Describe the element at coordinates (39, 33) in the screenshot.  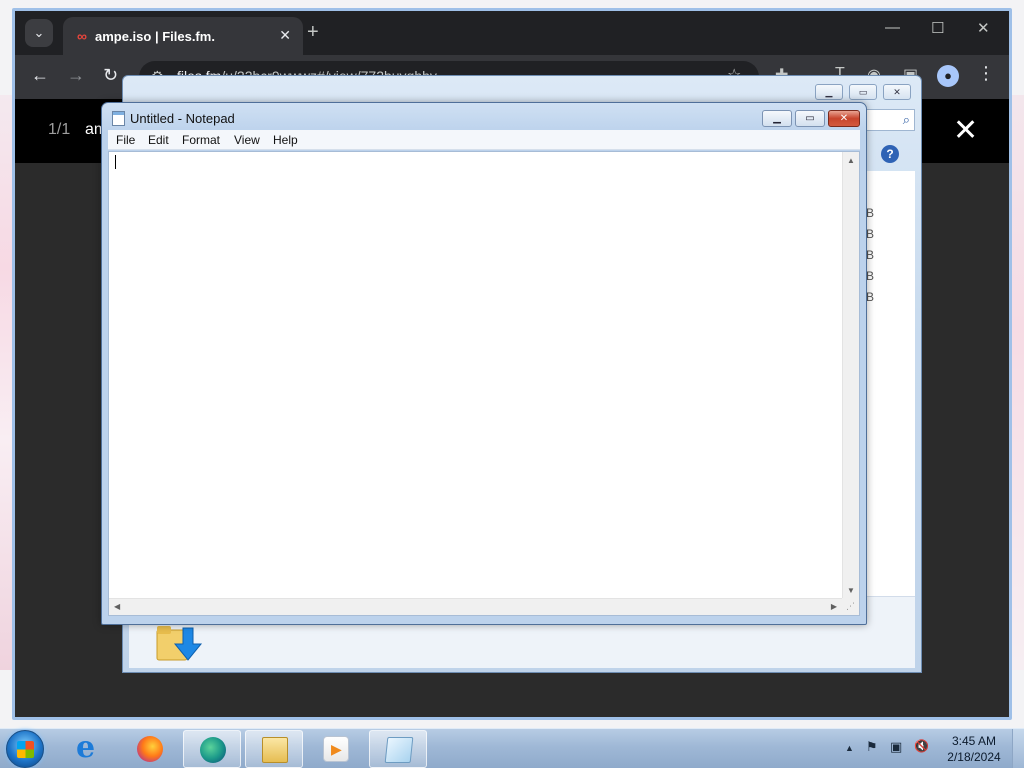
I see `tab-search-button: ⌄` at that location.